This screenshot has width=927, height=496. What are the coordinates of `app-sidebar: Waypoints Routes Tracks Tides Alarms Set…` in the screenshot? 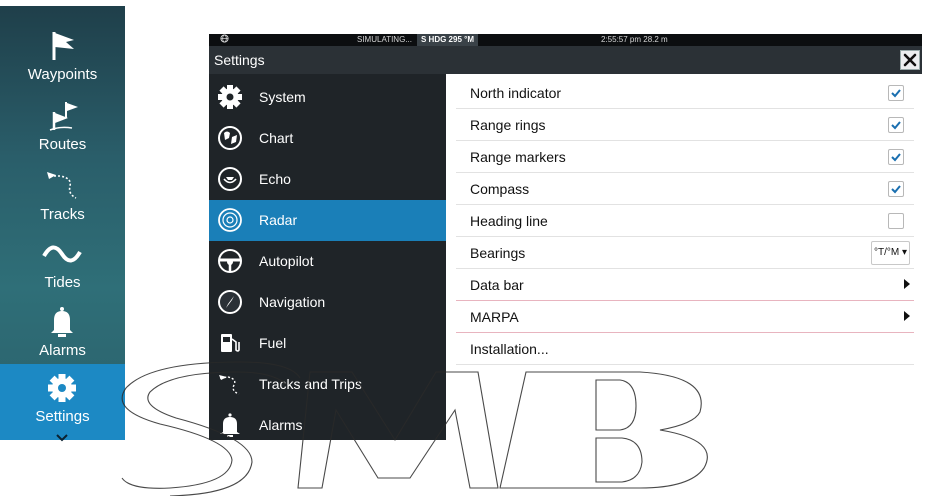 It's located at (62, 224).